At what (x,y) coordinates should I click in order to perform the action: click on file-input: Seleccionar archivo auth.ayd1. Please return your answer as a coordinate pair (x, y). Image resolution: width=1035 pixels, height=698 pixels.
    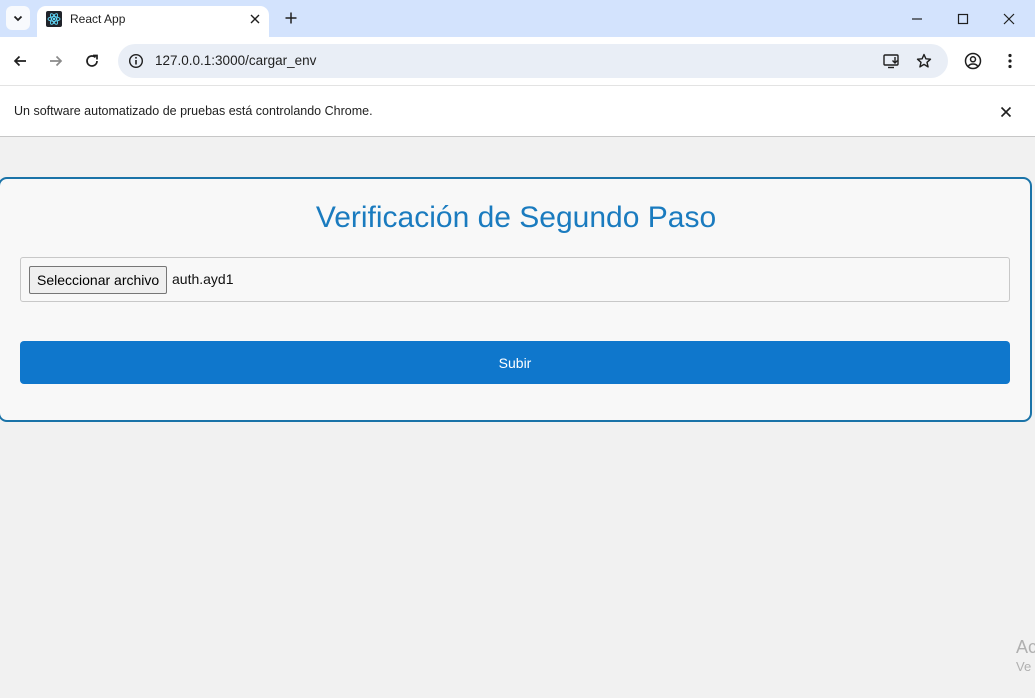
    Looking at the image, I should click on (515, 279).